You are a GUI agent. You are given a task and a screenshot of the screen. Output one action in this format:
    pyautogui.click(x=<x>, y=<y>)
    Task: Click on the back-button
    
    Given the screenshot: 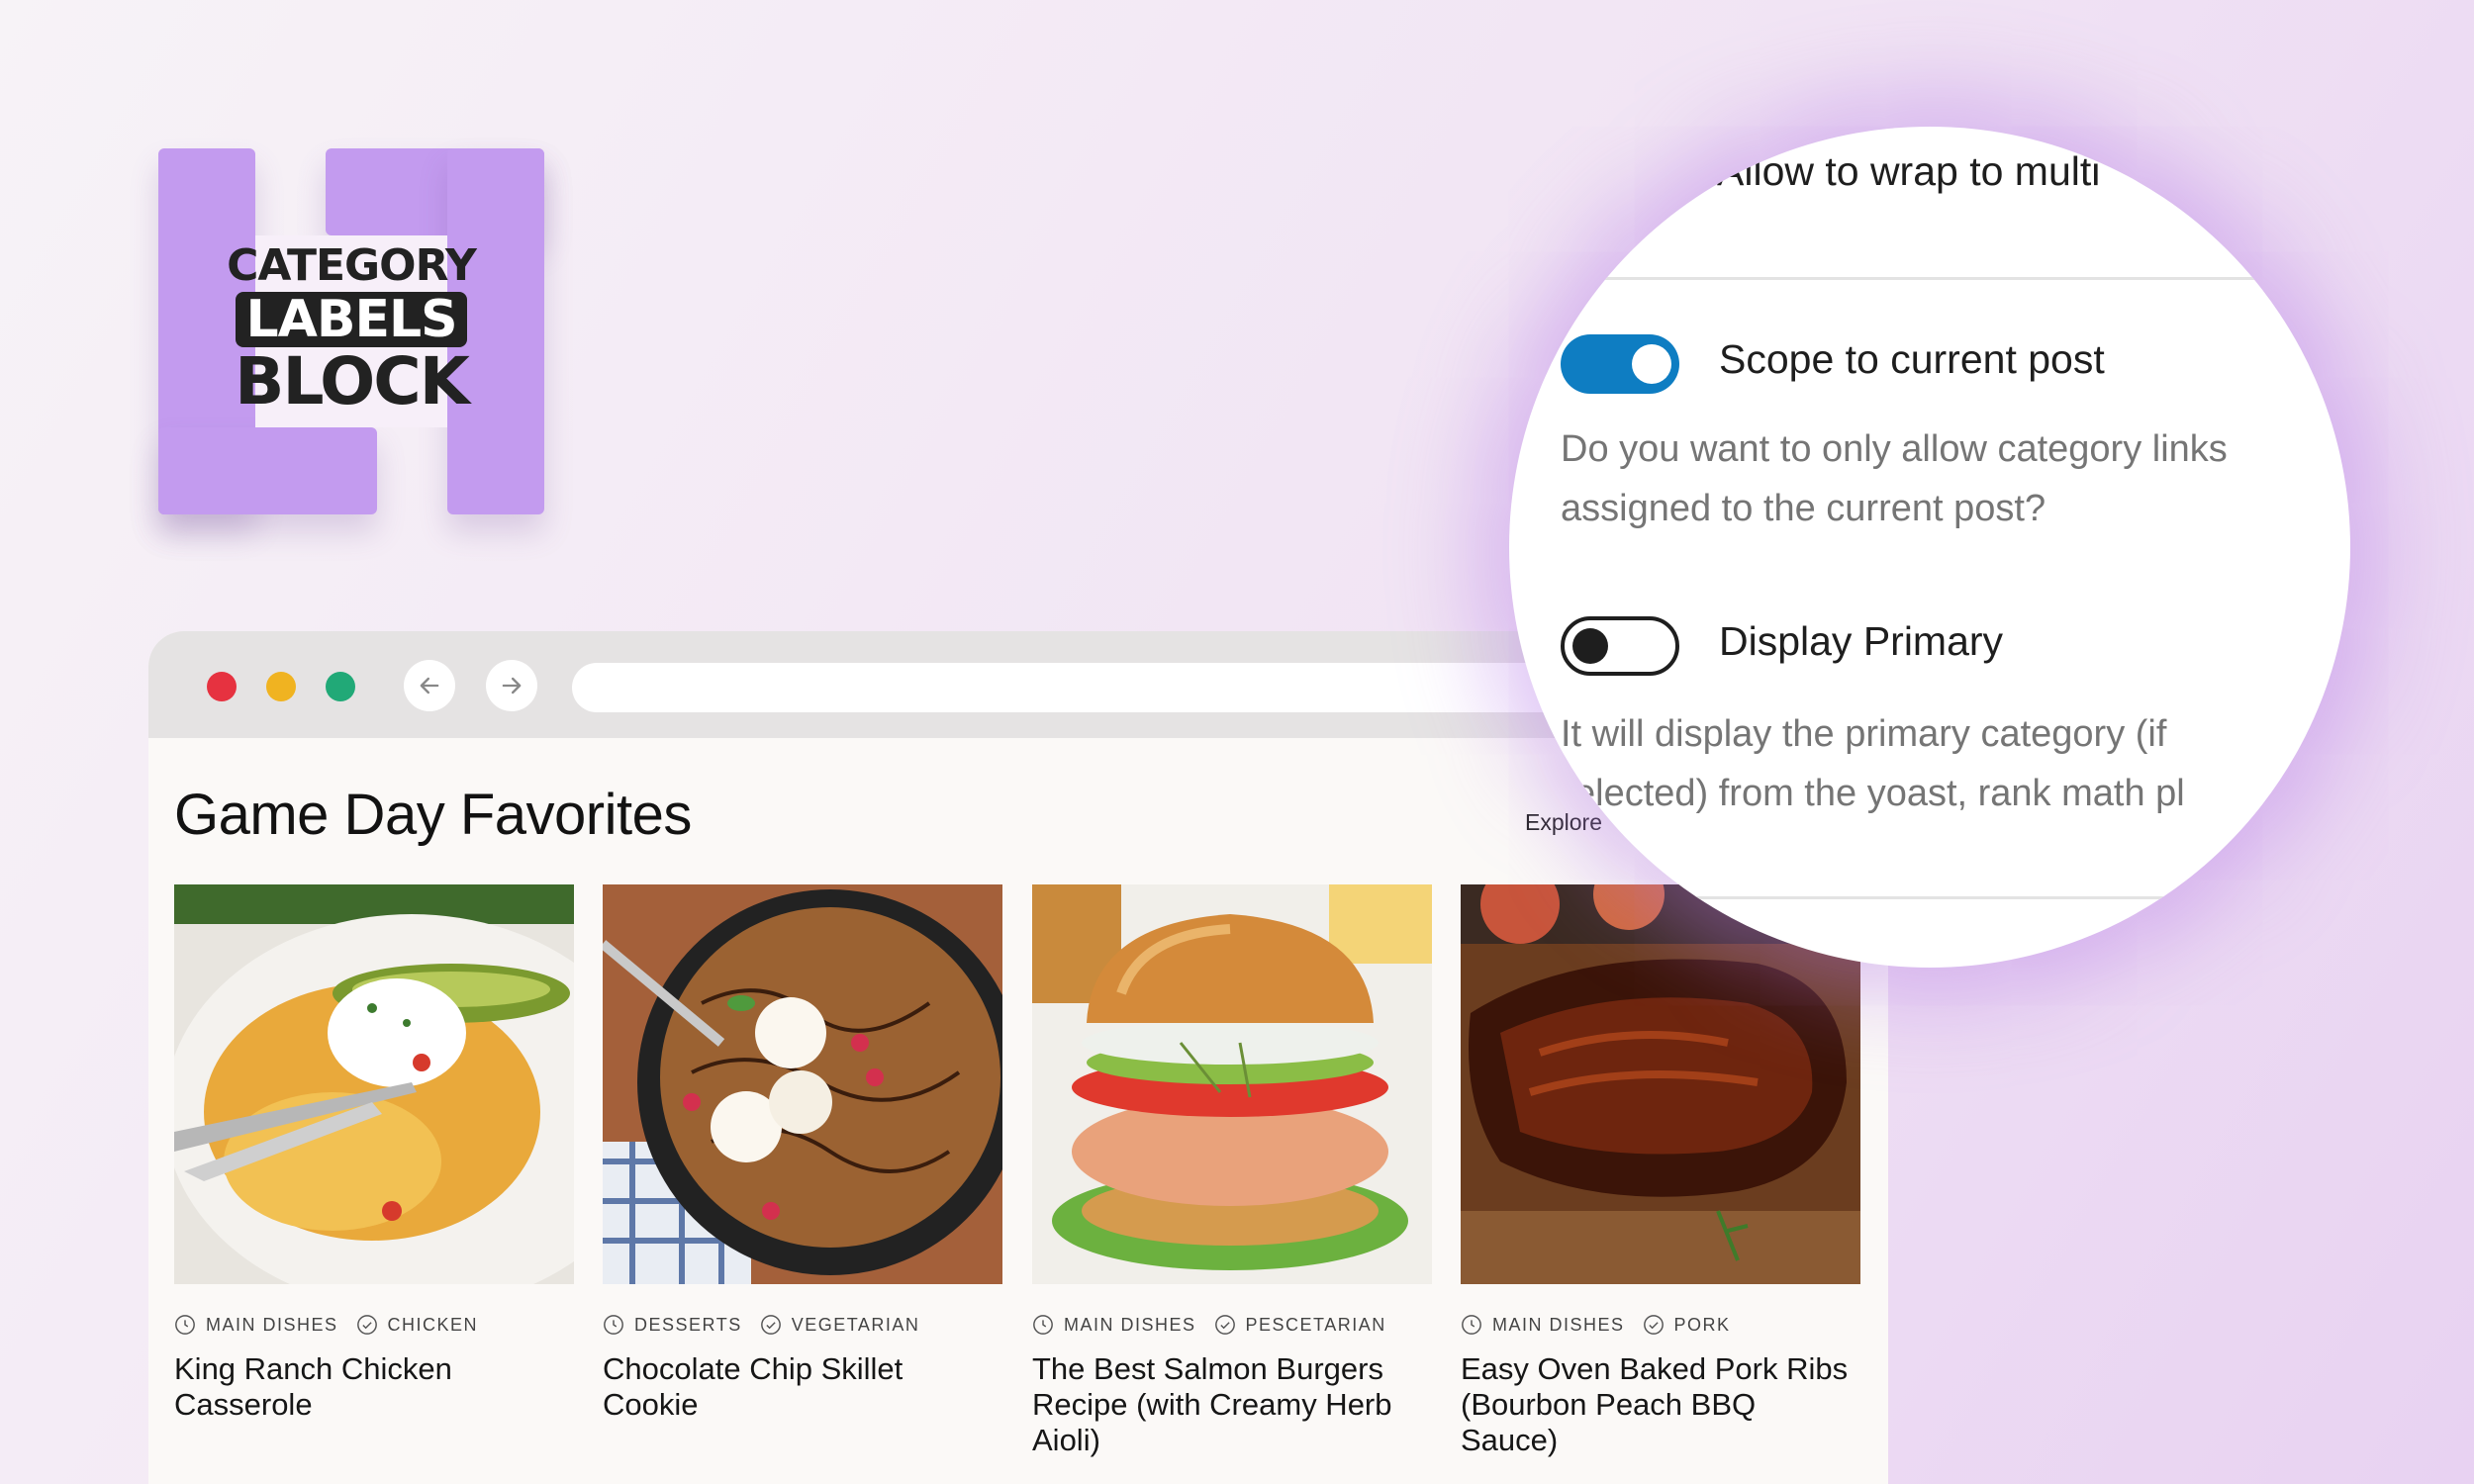 What is the action you would take?
    pyautogui.click(x=429, y=685)
    